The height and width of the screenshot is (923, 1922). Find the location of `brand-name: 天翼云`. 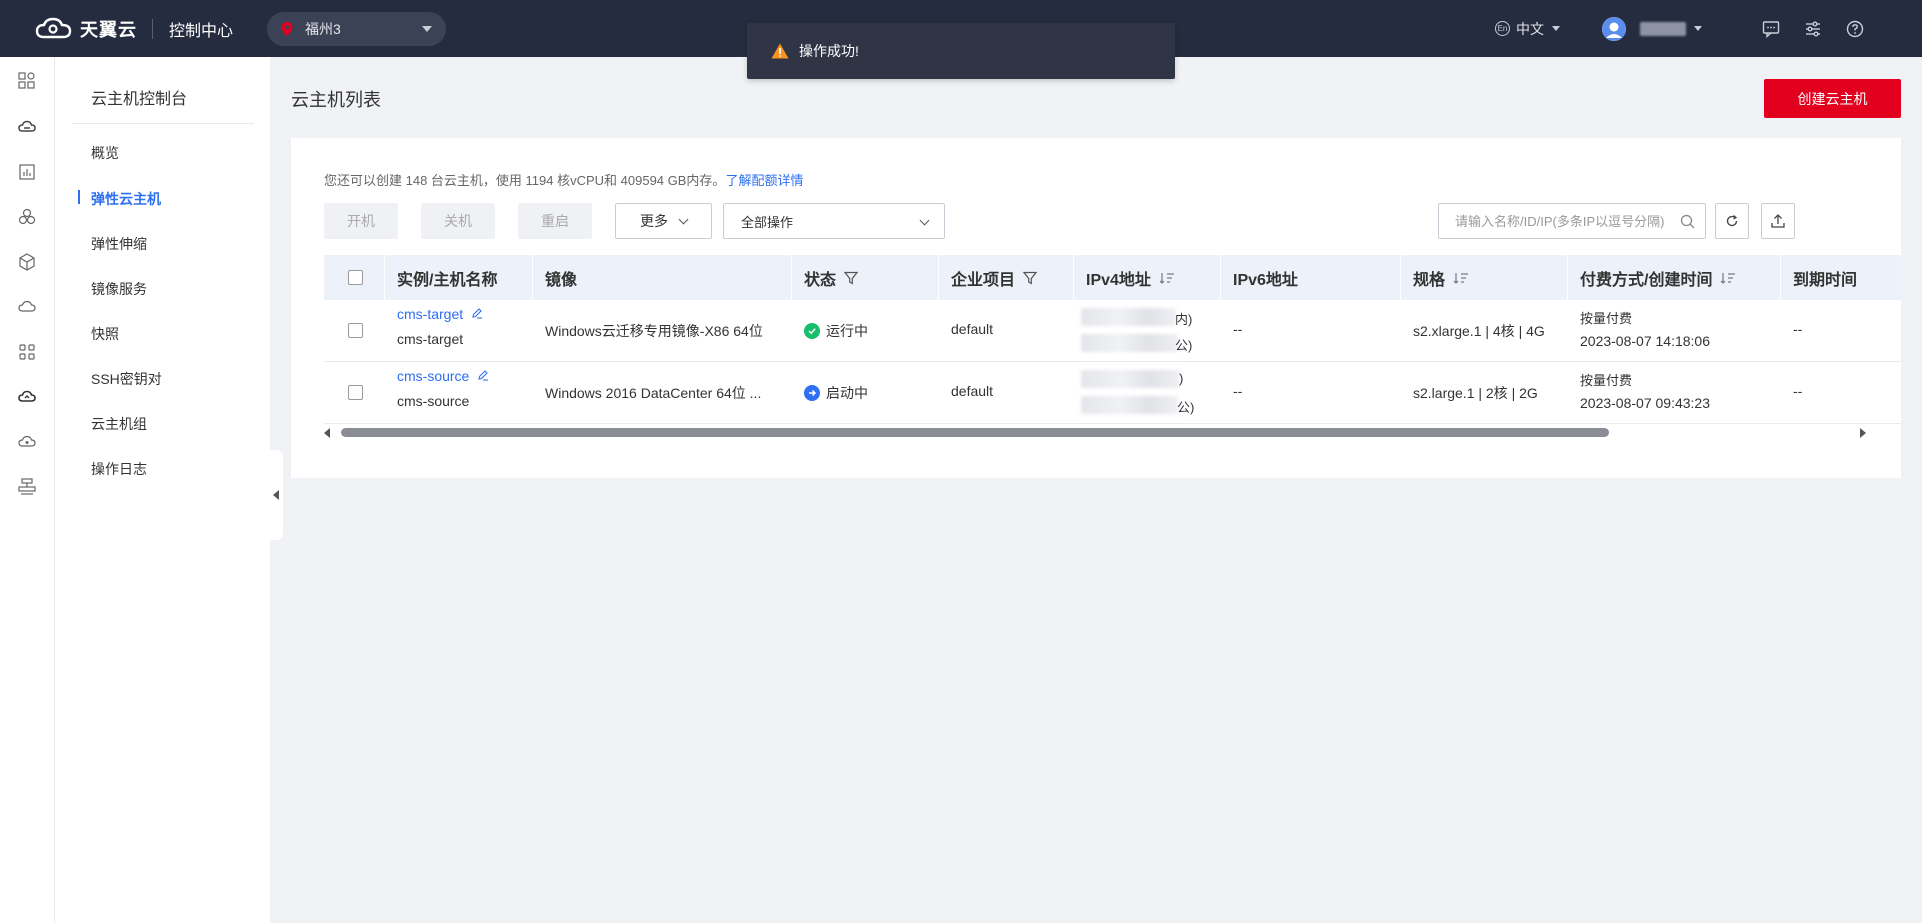

brand-name: 天翼云 is located at coordinates (108, 29).